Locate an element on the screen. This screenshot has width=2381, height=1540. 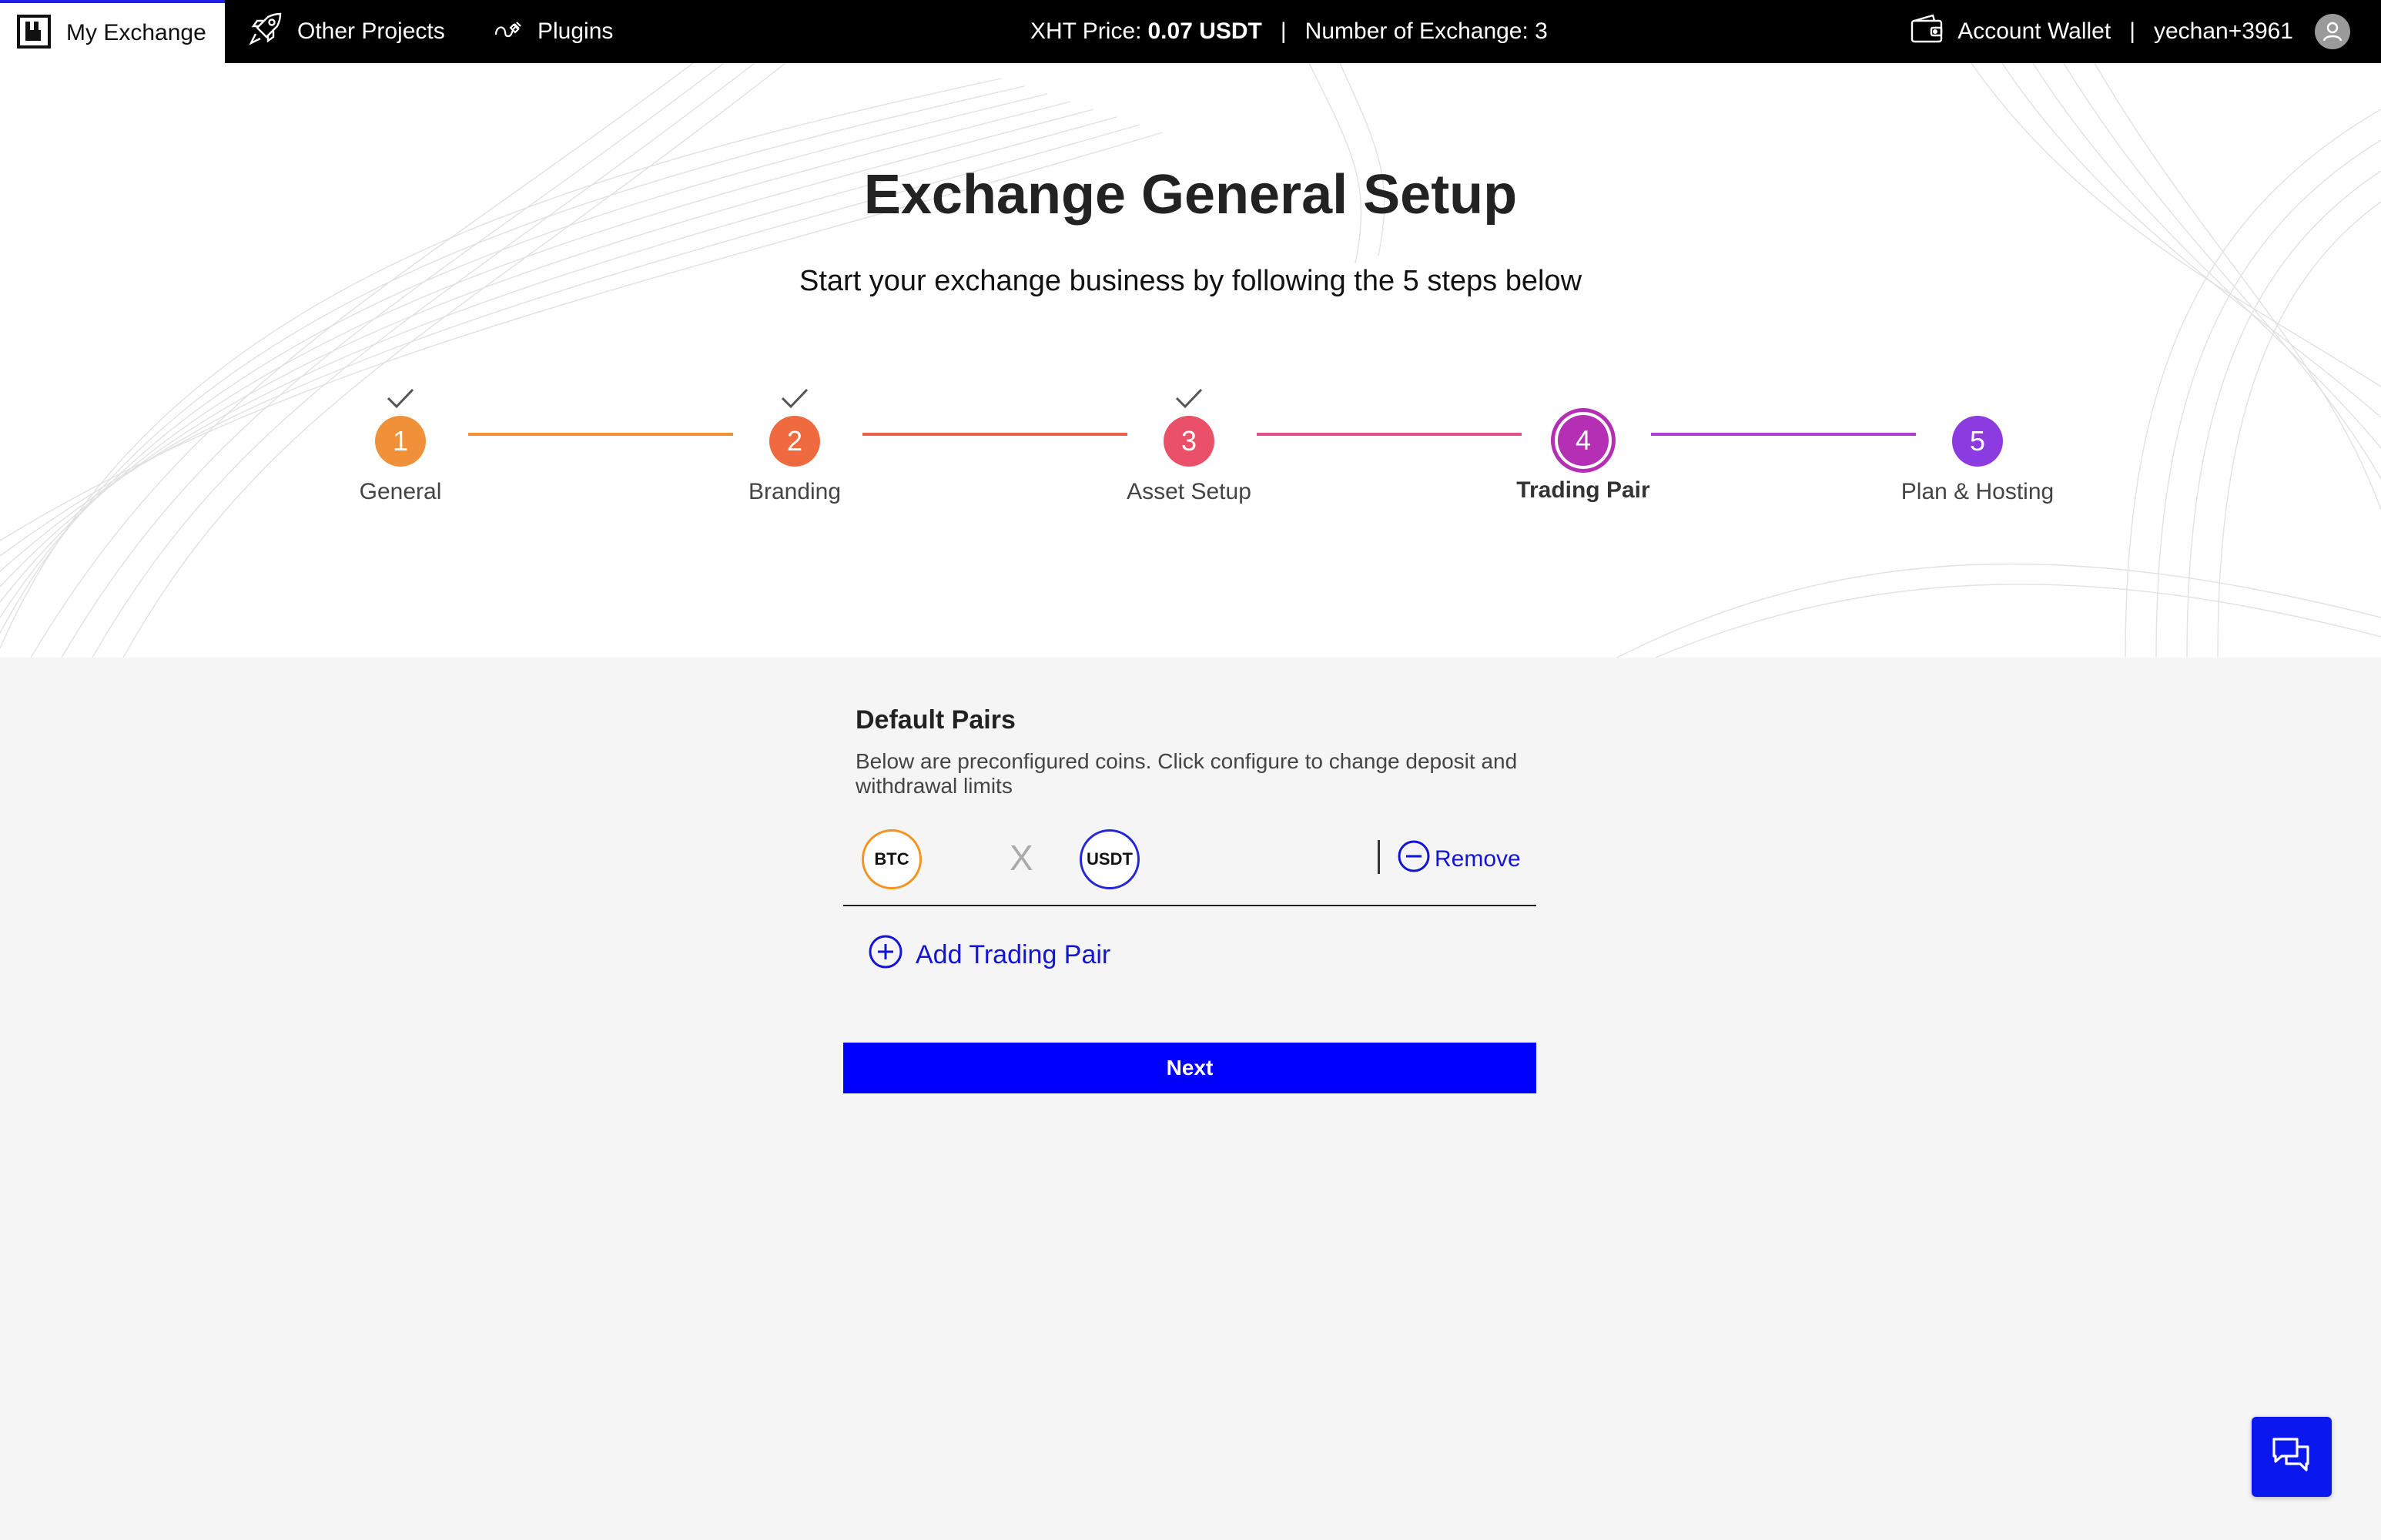
account-wallet-label: Account Wallet is located at coordinates (2034, 31).